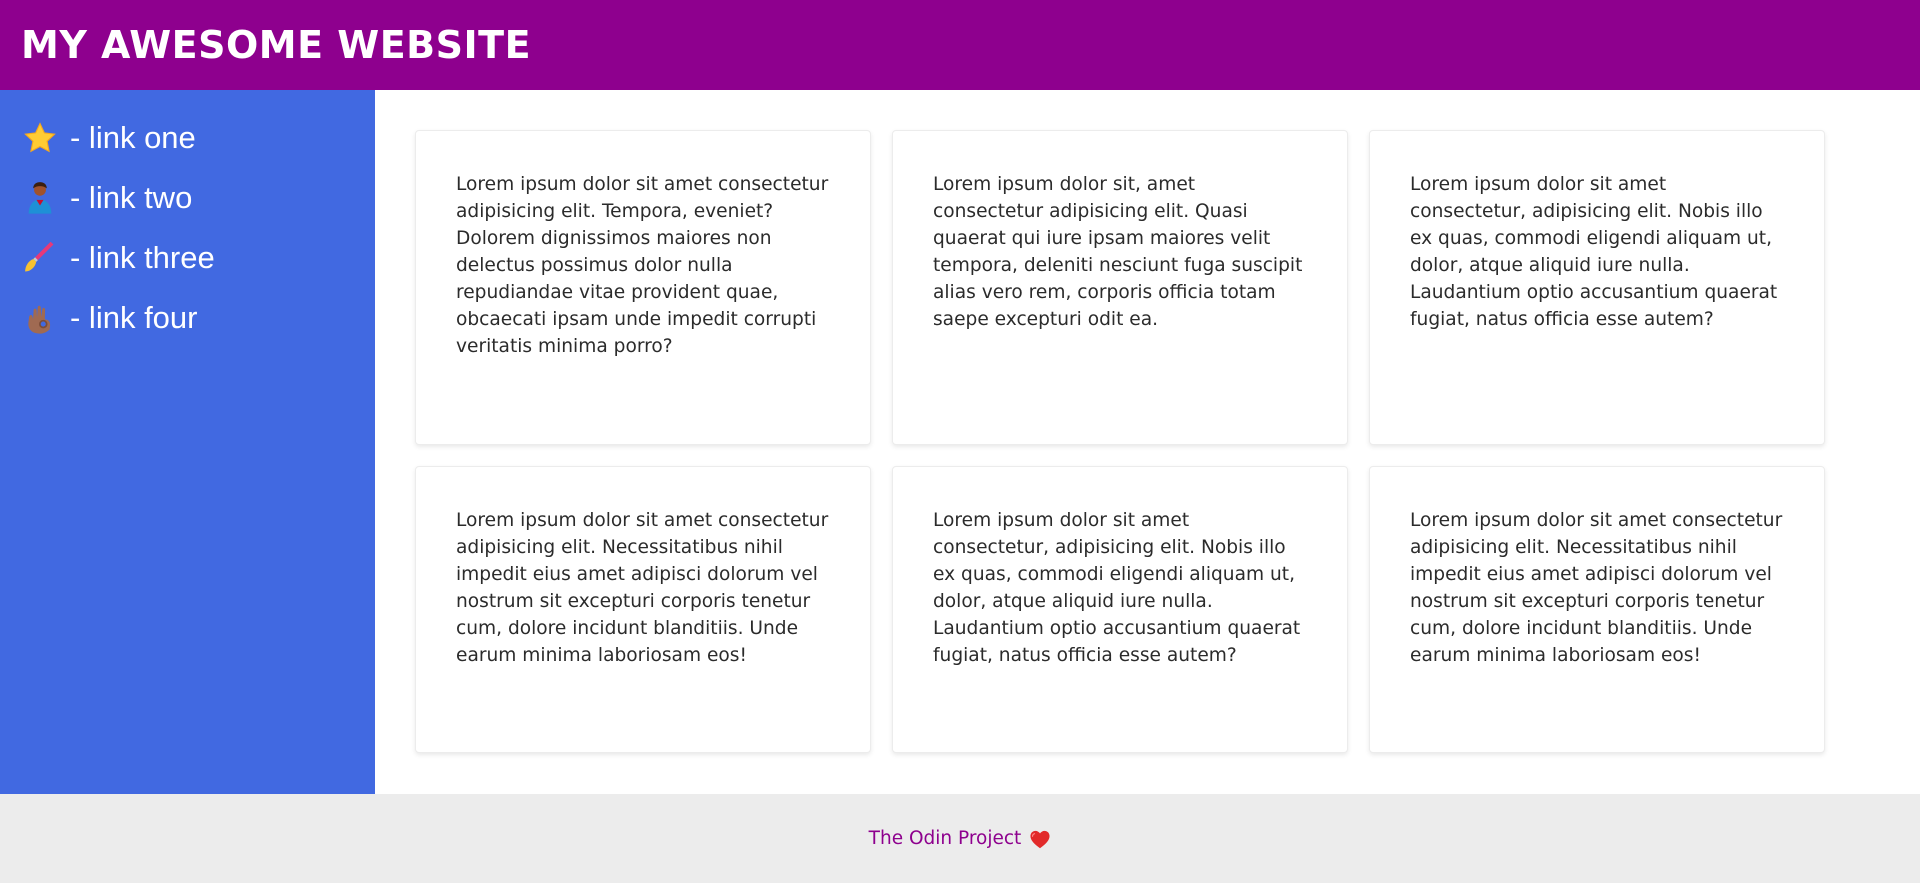 The image size is (1920, 883). What do you see at coordinates (133, 137) in the screenshot?
I see `sidebar-item-label: - link one` at bounding box center [133, 137].